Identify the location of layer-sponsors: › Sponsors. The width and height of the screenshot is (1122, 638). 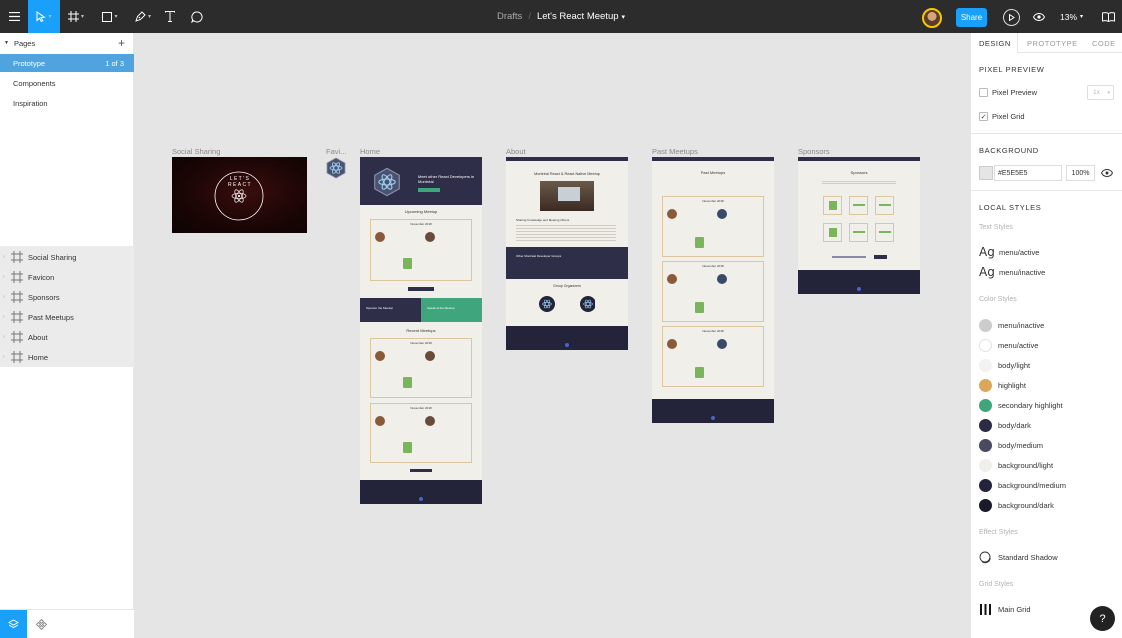
(67, 297).